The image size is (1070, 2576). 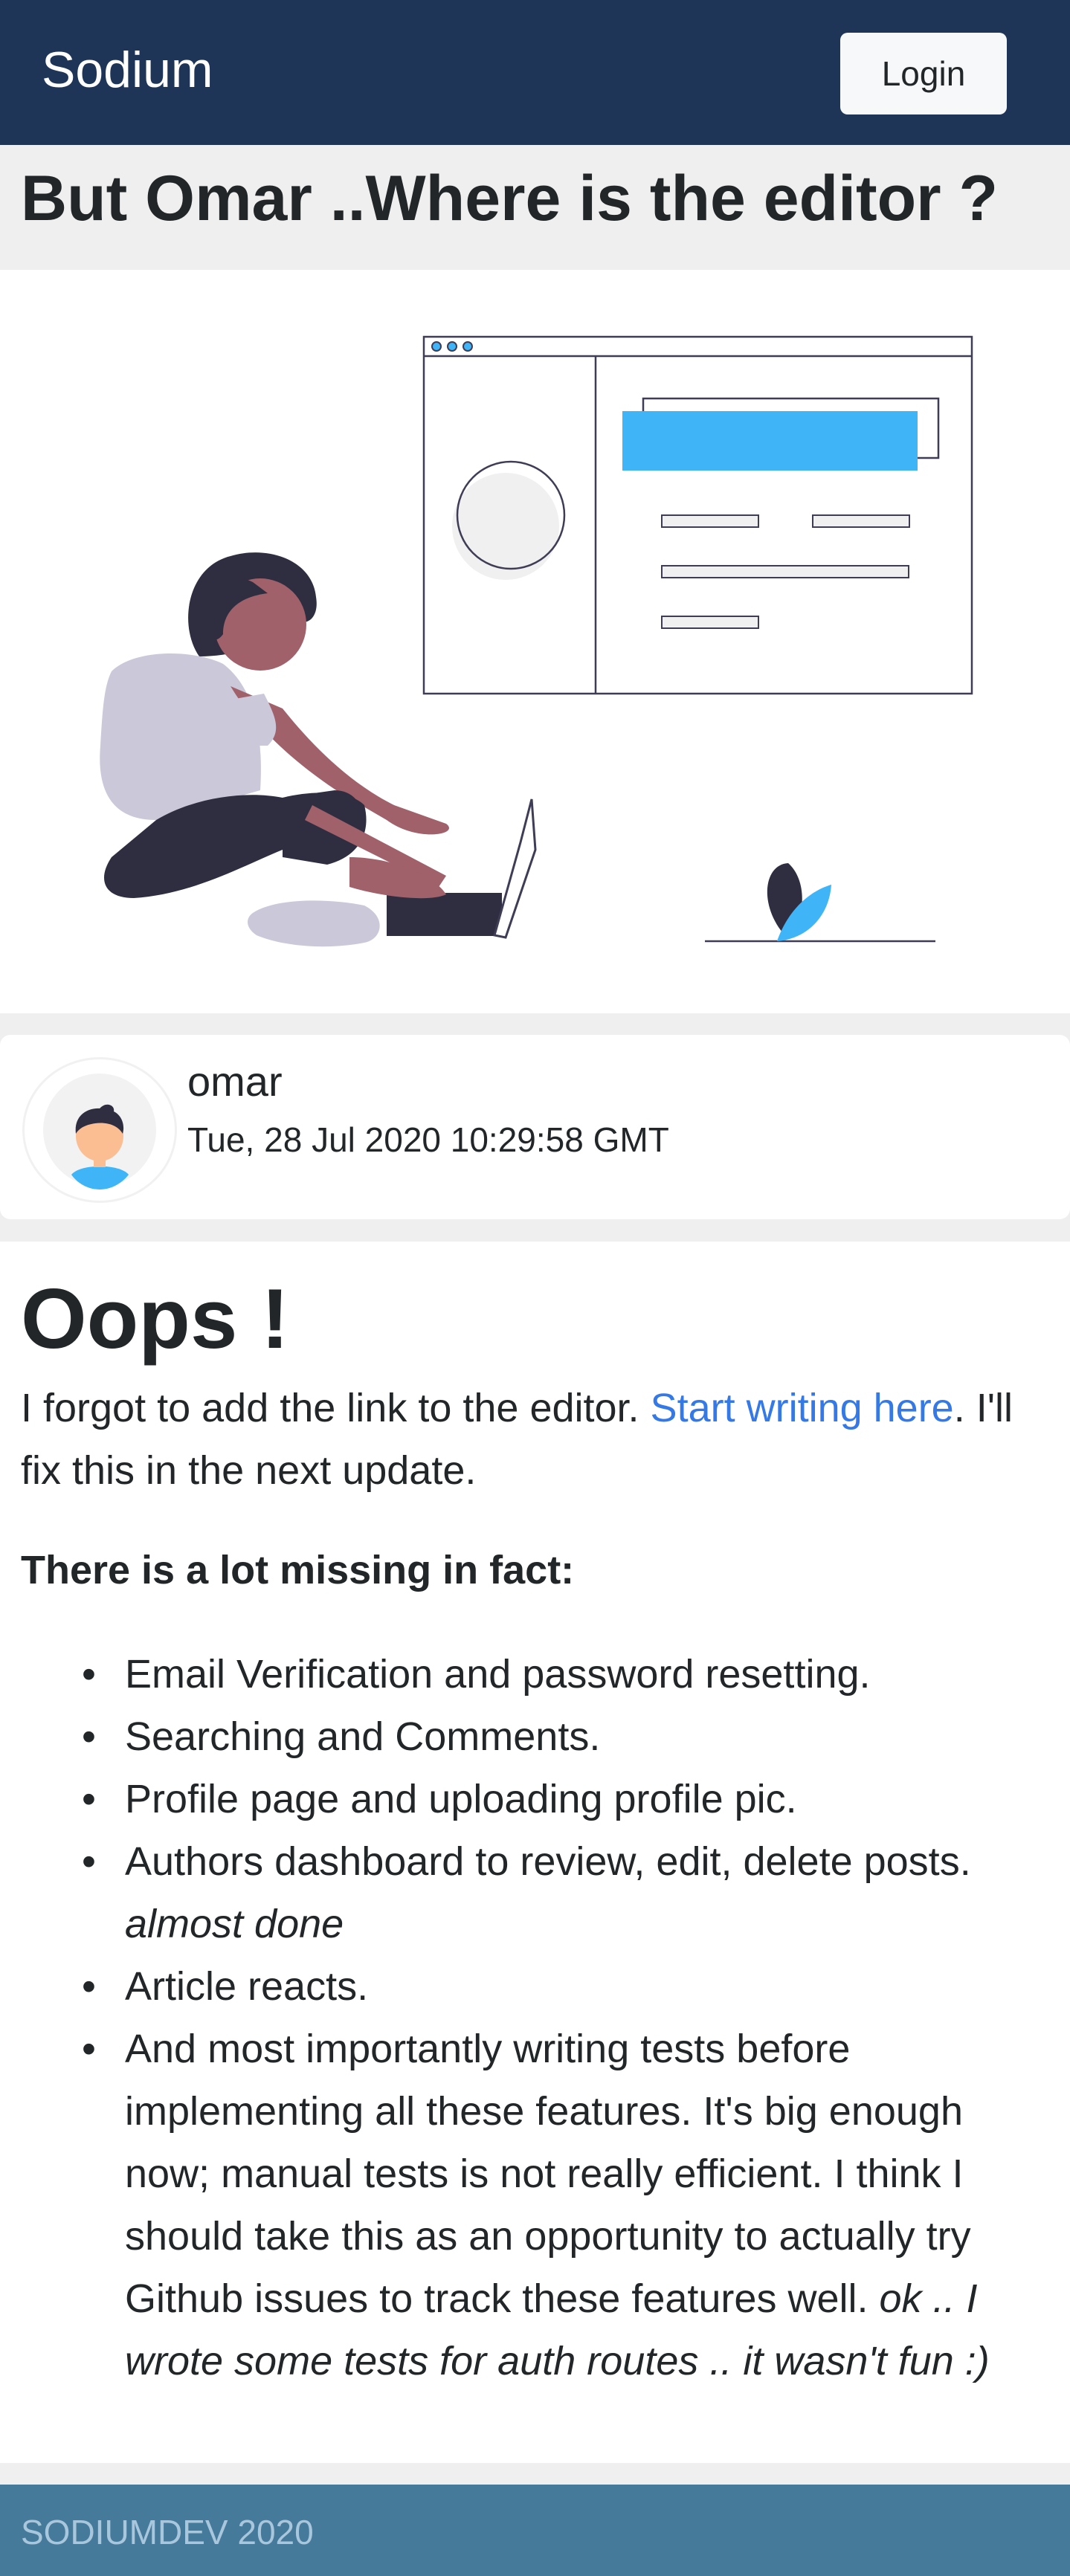 What do you see at coordinates (510, 198) in the screenshot?
I see `post-title: But Omar ..Where is the editor ?` at bounding box center [510, 198].